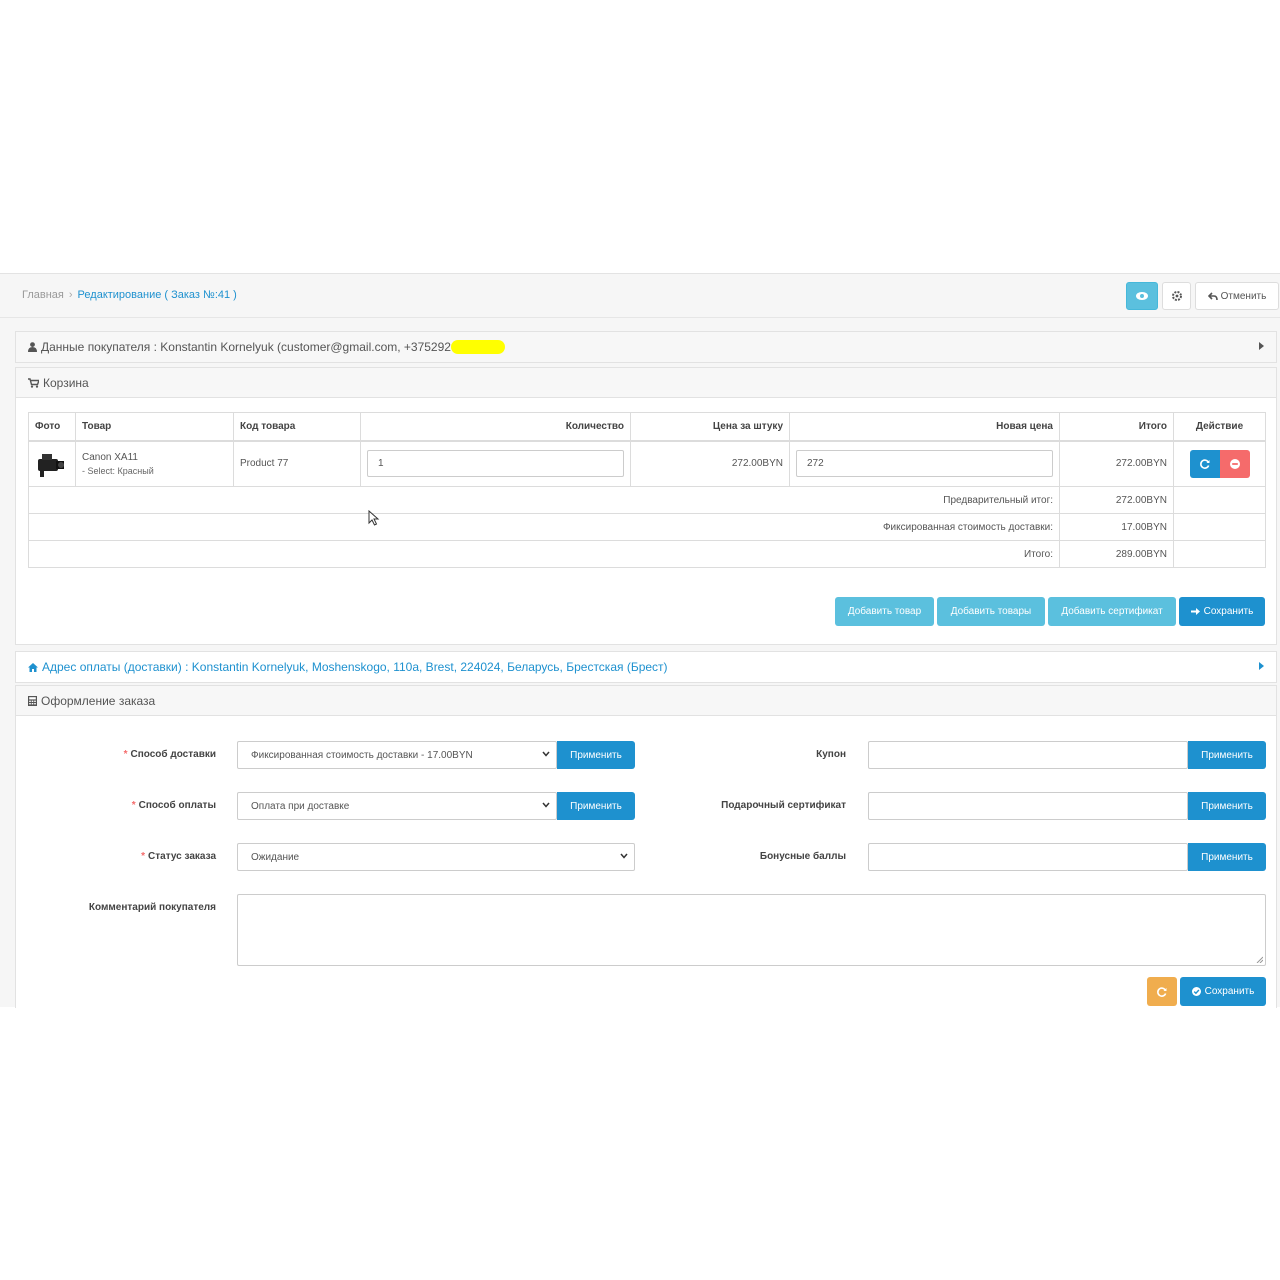 The height and width of the screenshot is (1280, 1280). What do you see at coordinates (1243, 296) in the screenshot?
I see `cancel-label: Отменить` at bounding box center [1243, 296].